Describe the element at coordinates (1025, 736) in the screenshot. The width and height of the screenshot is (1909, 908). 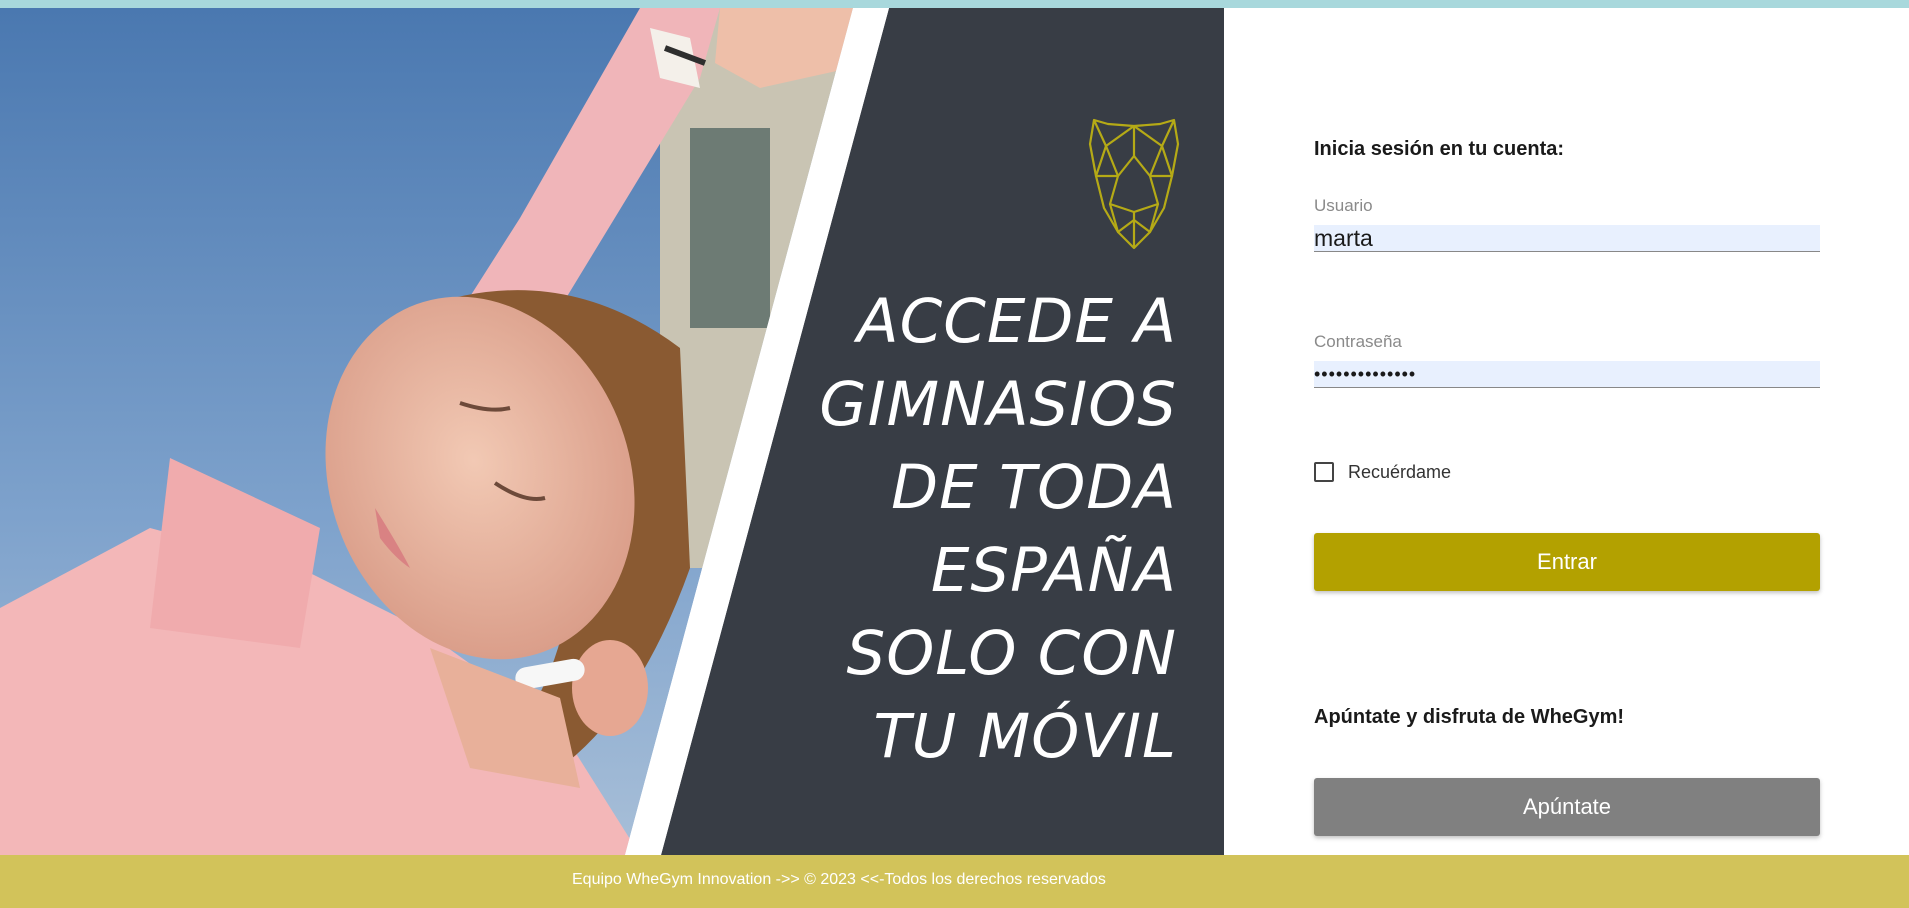
I see `promo-line: TU MÓVIL` at that location.